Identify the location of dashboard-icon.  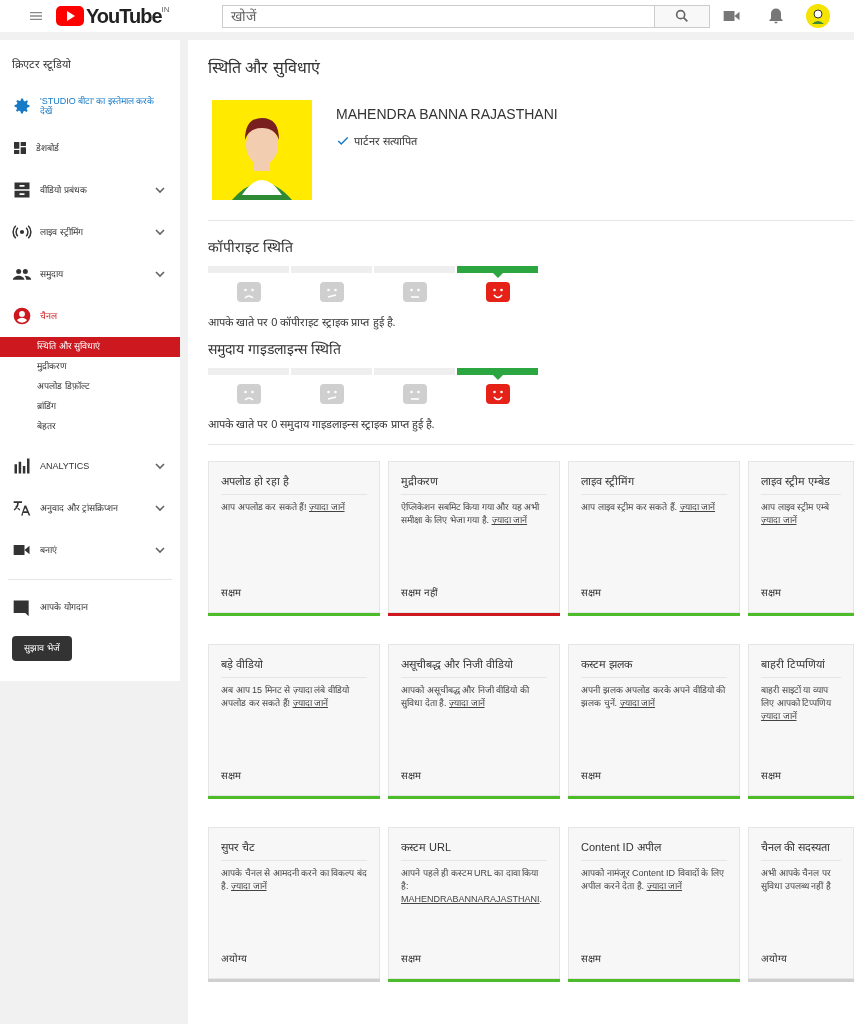
(20, 147).